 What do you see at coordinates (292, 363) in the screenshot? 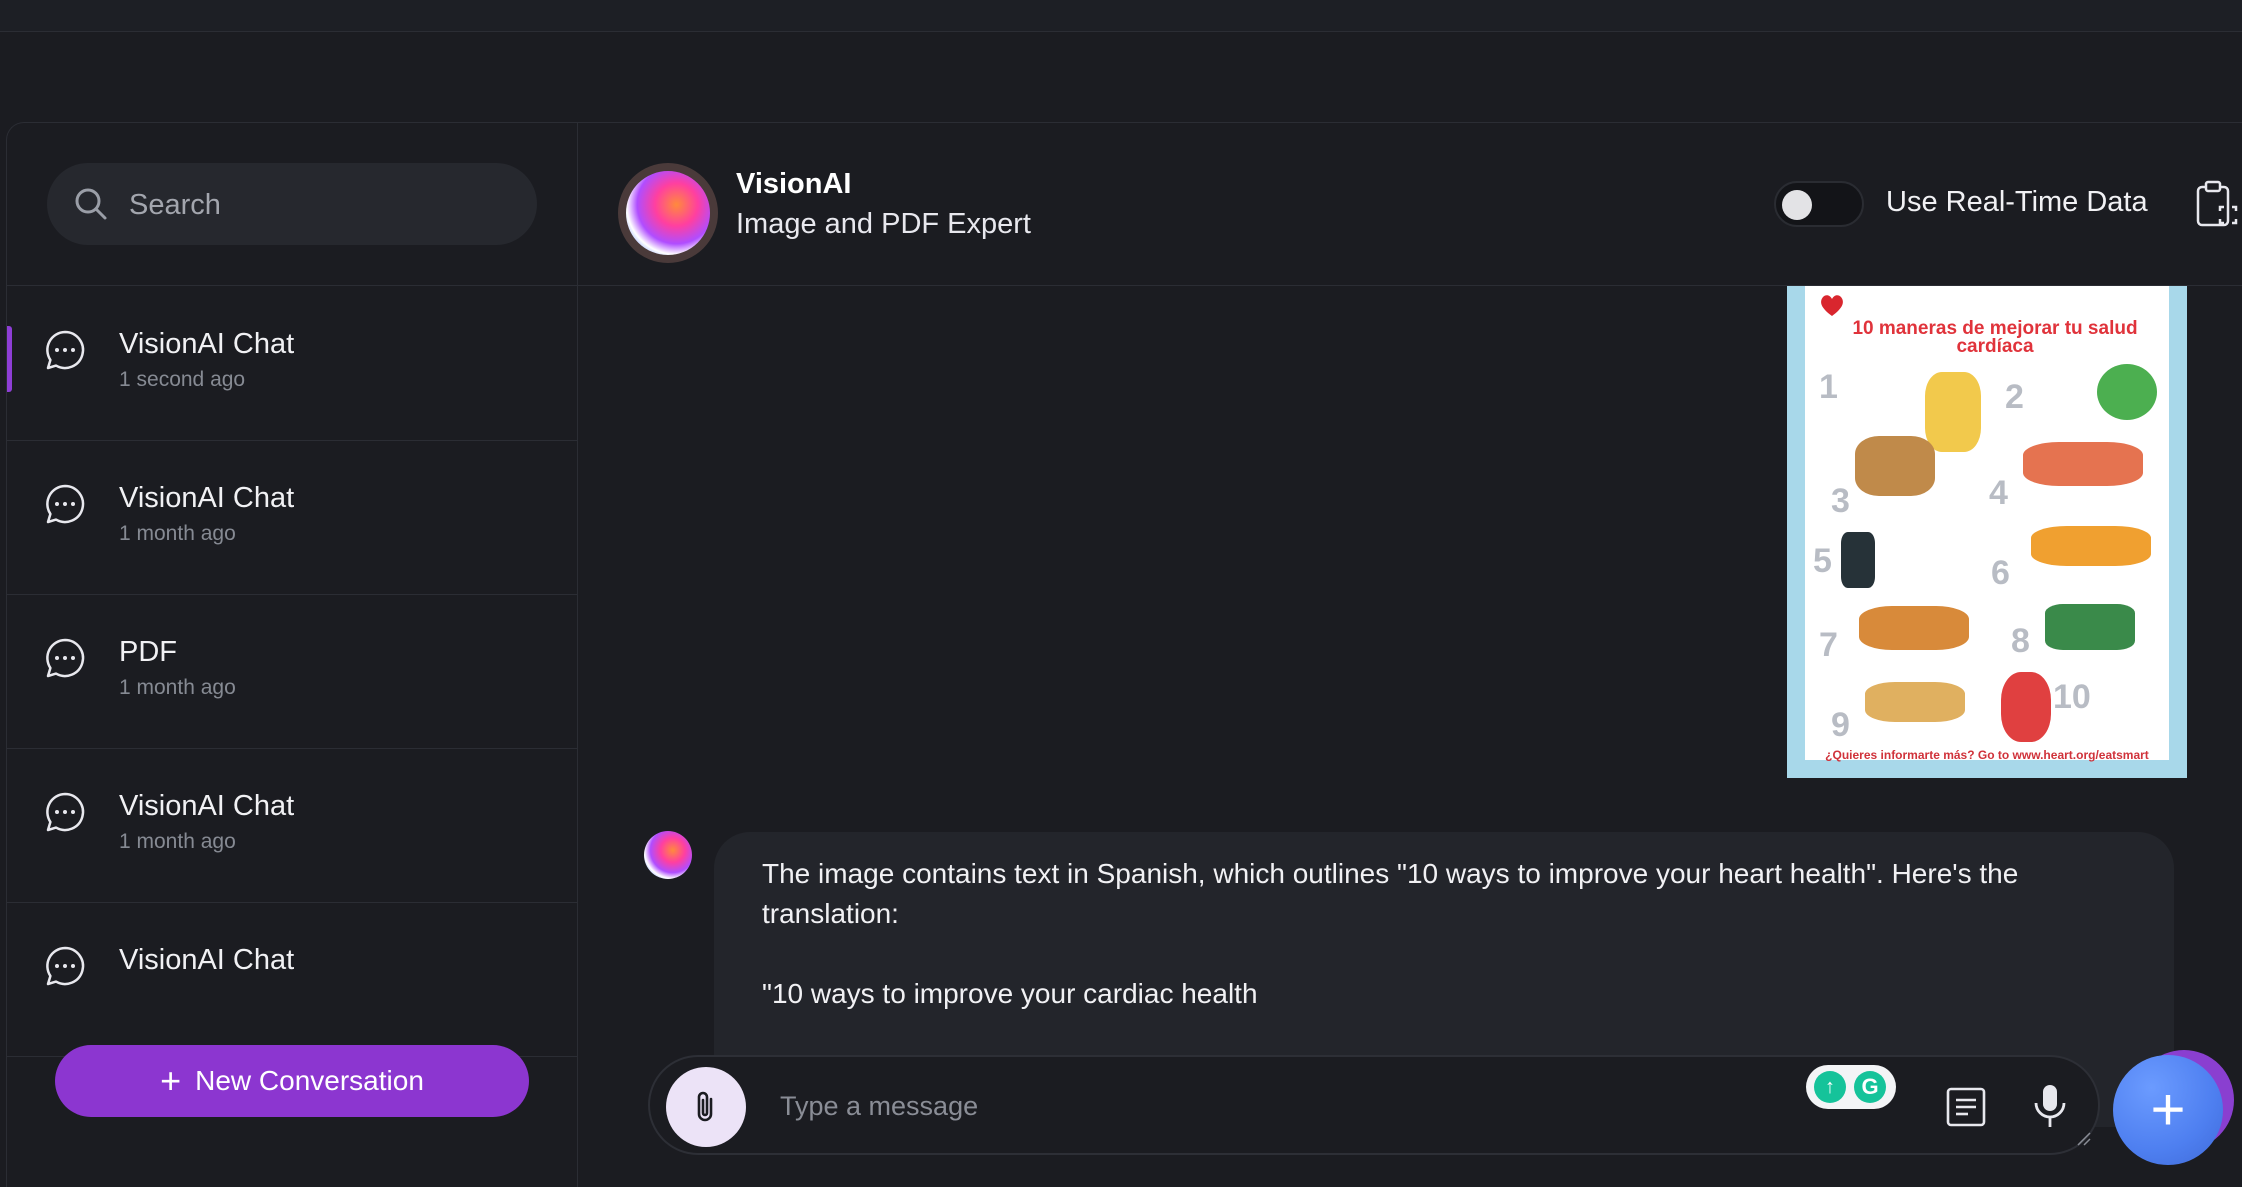
I see `conversation-item: VisionAI Chat 1 second ago` at bounding box center [292, 363].